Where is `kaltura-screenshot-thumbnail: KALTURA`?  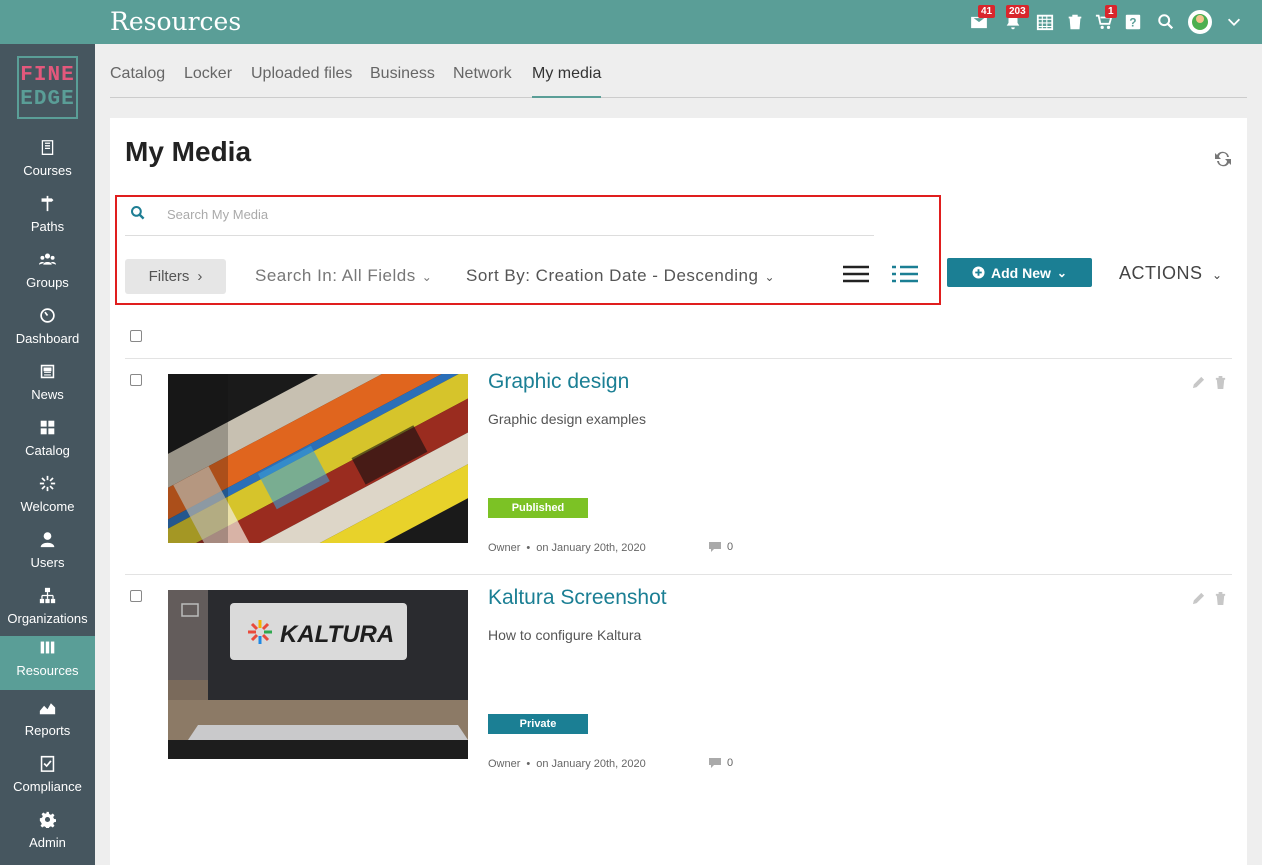
kaltura-screenshot-thumbnail: KALTURA is located at coordinates (318, 674).